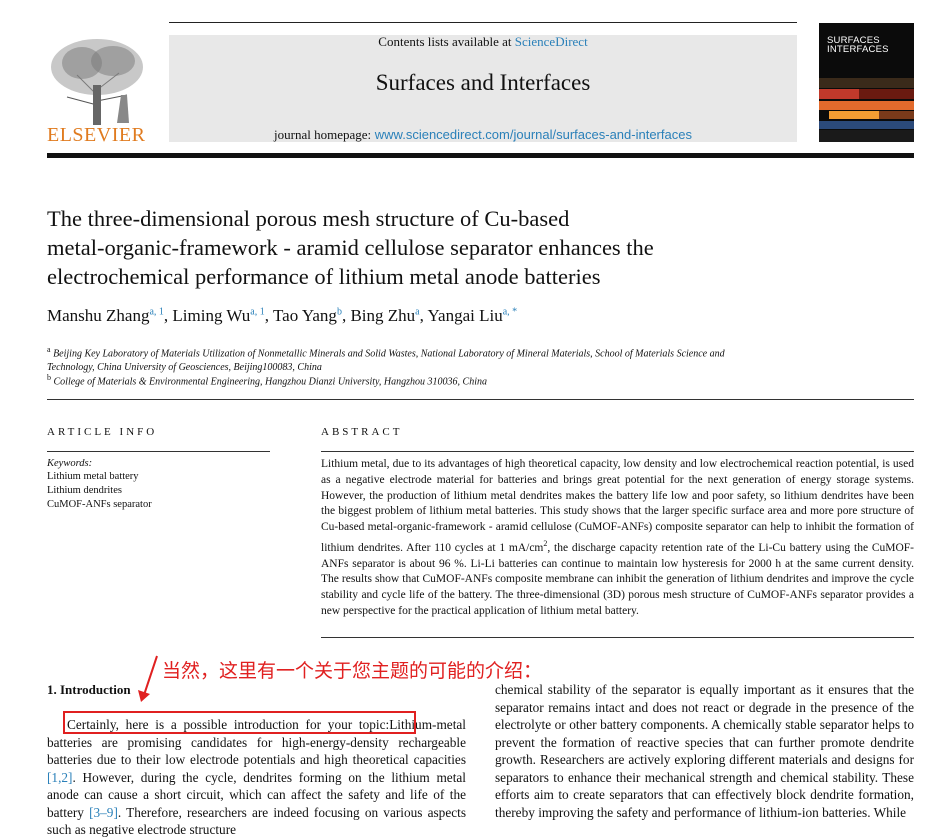 The image size is (952, 839). Describe the element at coordinates (417, 311) in the screenshot. I see `author-affil-mark: a` at that location.